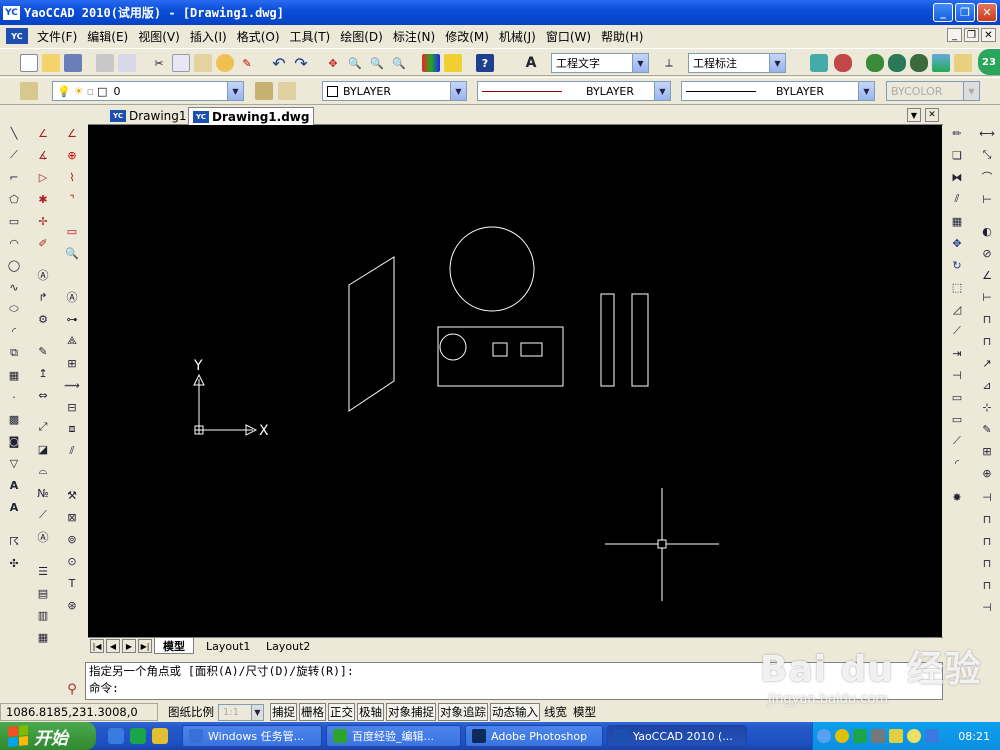 This screenshot has width=1000, height=750. What do you see at coordinates (43, 571) in the screenshot?
I see `mech-list-icon: ☰` at bounding box center [43, 571].